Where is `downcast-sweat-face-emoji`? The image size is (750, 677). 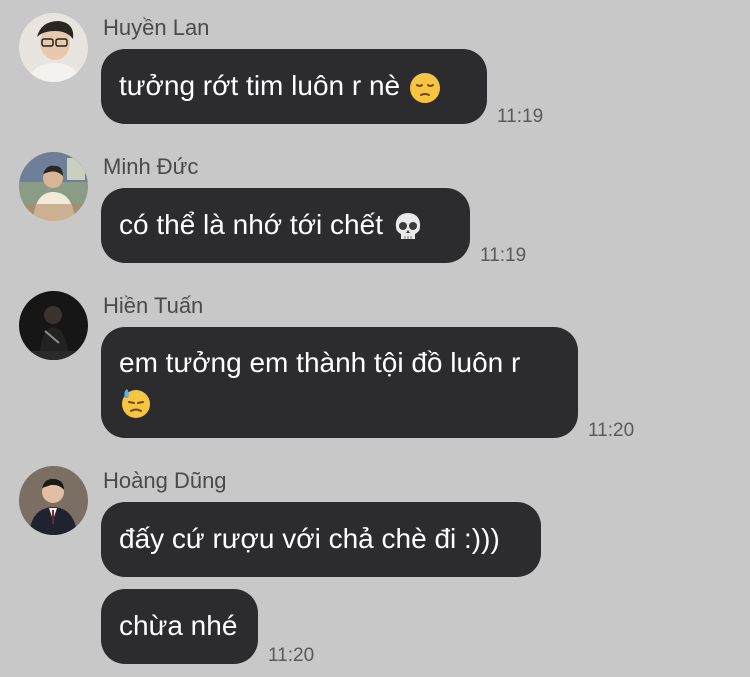
downcast-sweat-face-emoji is located at coordinates (136, 403).